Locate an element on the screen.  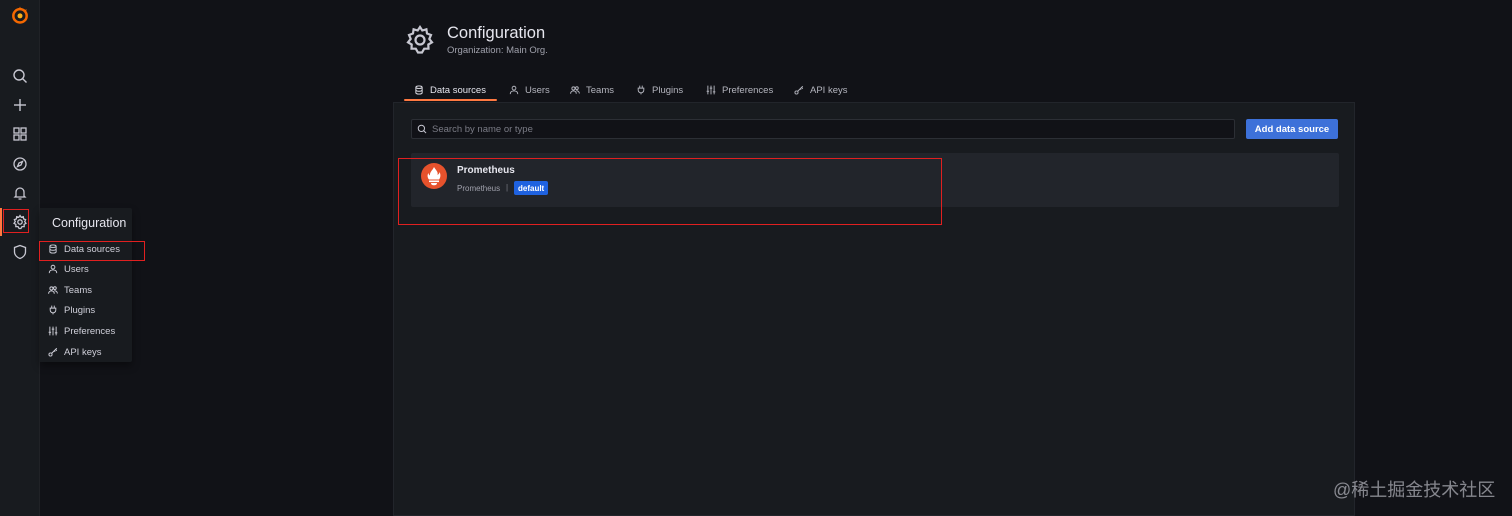
flyout-item-teams: Teams is located at coordinates (86, 290).